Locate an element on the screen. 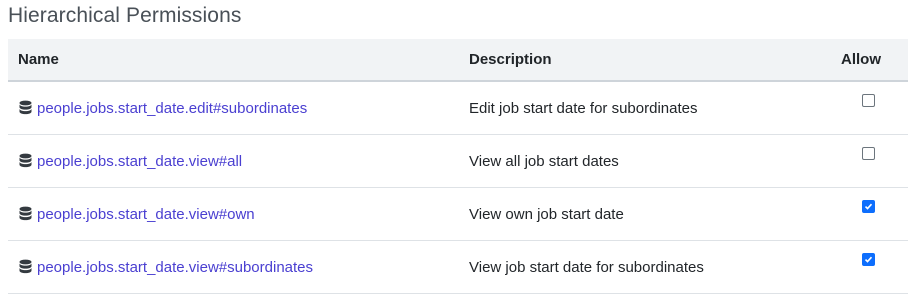  name-cell: people.jobs.start_date.view#own is located at coordinates (233, 214).